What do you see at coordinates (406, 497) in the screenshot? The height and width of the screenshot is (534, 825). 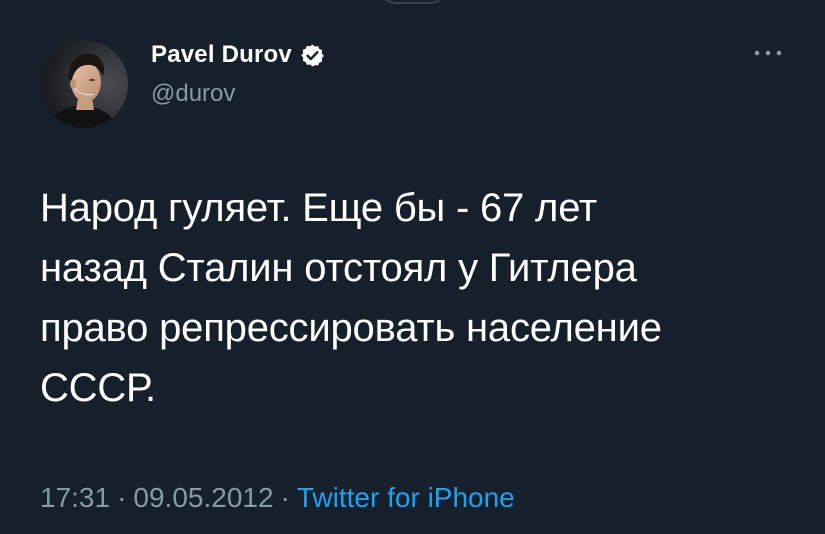 I see `tweet-source-link: Twitter for iPhone` at bounding box center [406, 497].